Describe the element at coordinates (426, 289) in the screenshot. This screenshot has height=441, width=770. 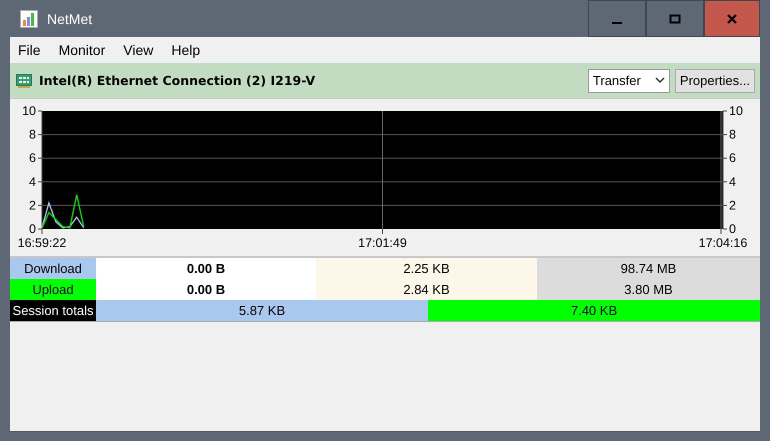
I see `table-cell: 2.84 KB` at that location.